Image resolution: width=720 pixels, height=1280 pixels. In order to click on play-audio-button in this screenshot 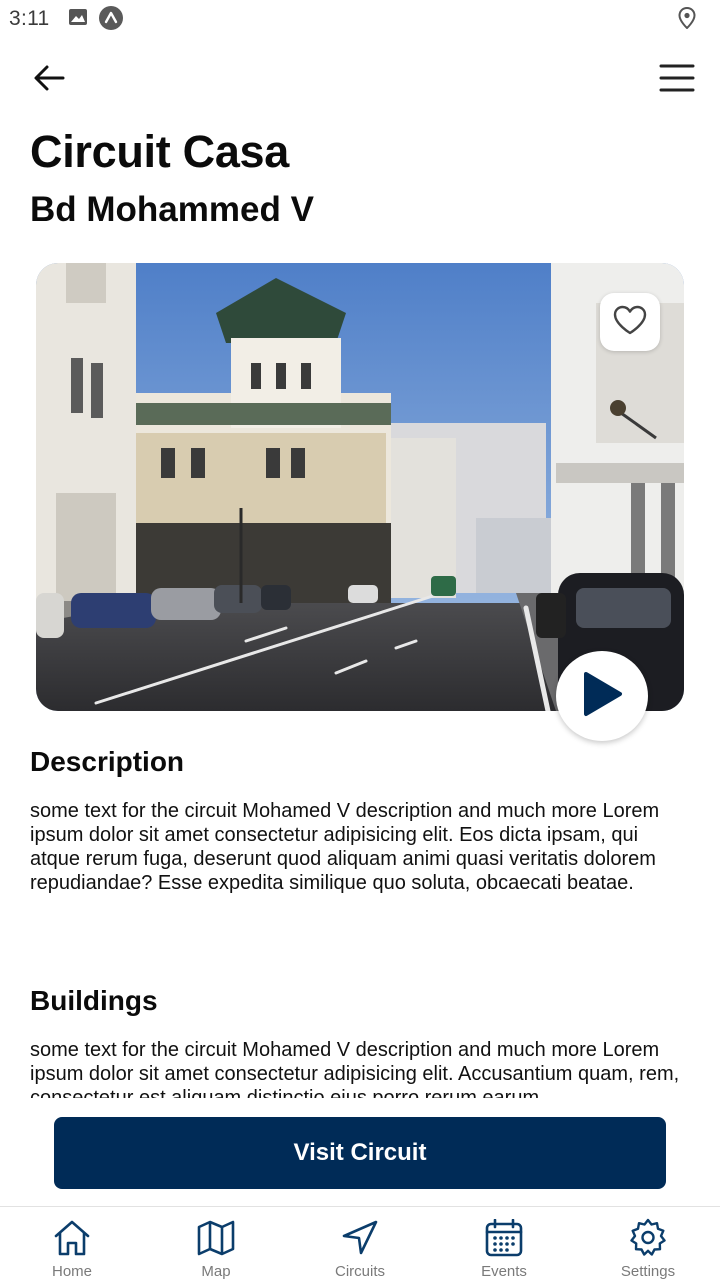, I will do `click(602, 696)`.